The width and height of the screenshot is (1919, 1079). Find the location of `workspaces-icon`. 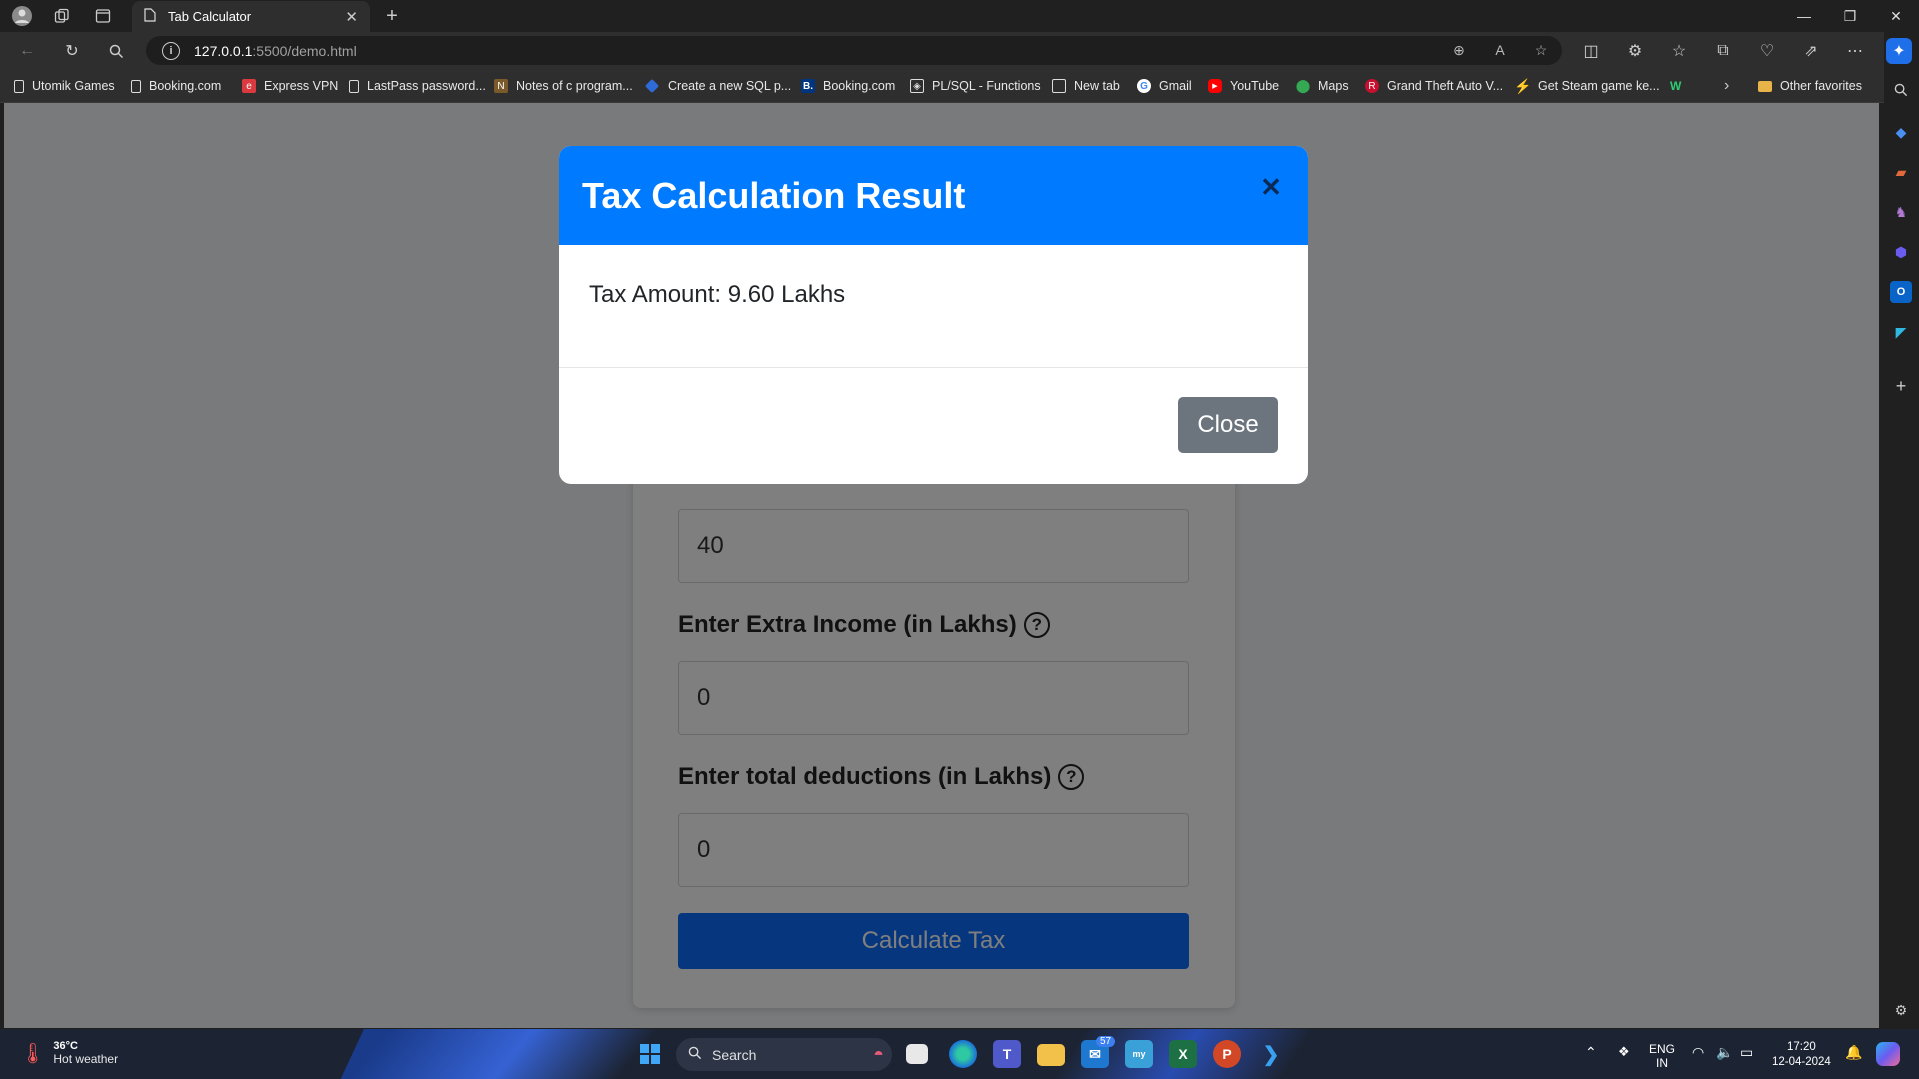

workspaces-icon is located at coordinates (62, 16).